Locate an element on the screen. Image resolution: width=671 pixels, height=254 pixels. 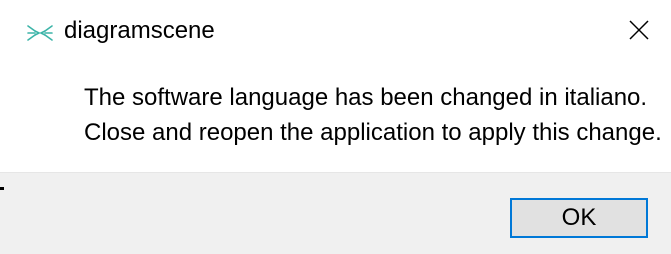
close-icon is located at coordinates (639, 30).